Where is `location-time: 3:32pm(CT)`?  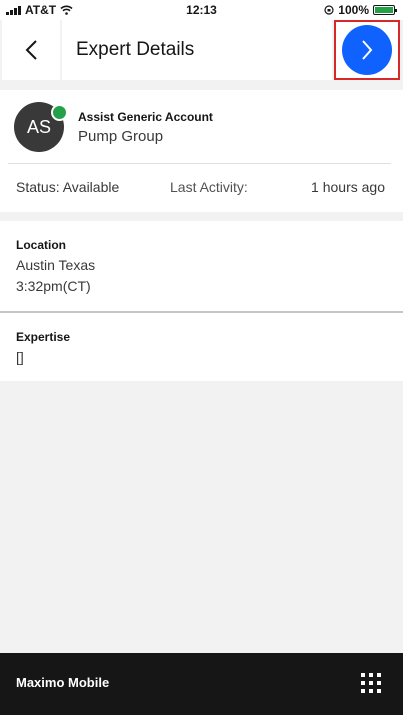
location-time: 3:32pm(CT) is located at coordinates (53, 286).